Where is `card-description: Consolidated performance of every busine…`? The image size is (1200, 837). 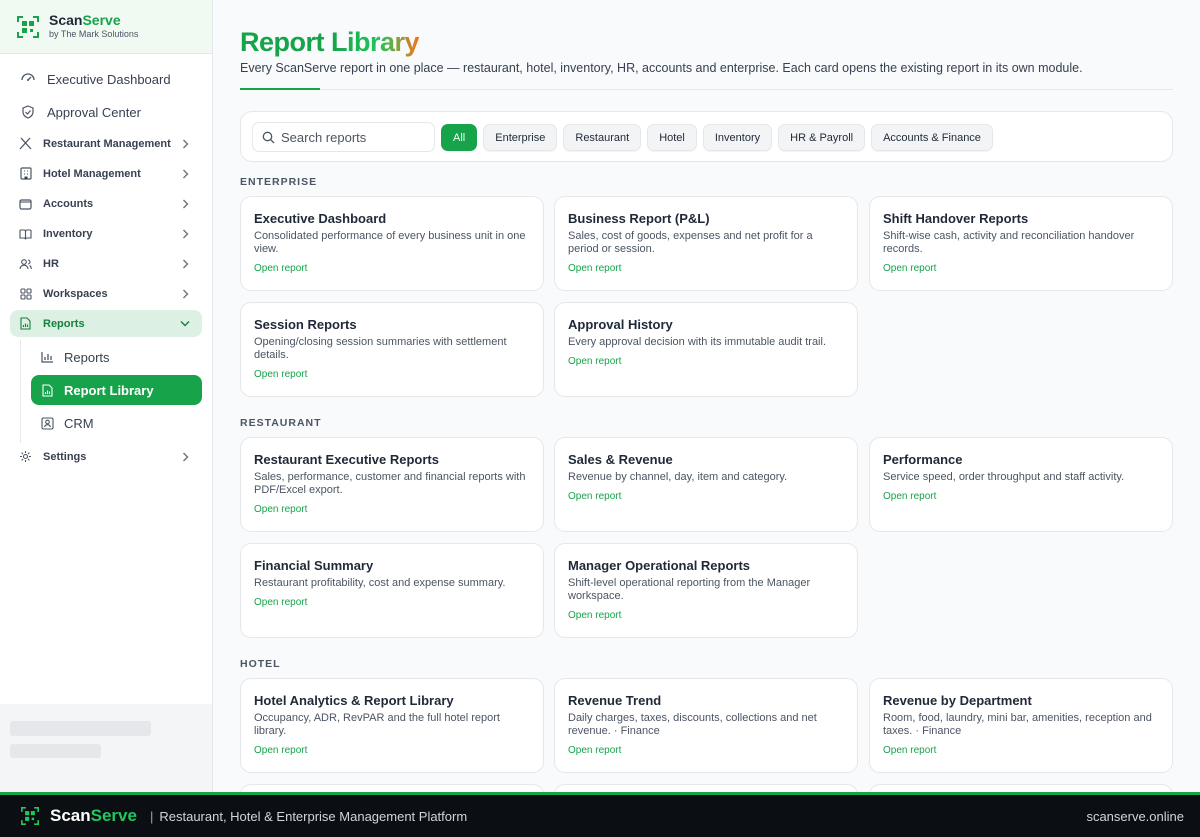
card-description: Consolidated performance of every busine… is located at coordinates (390, 242).